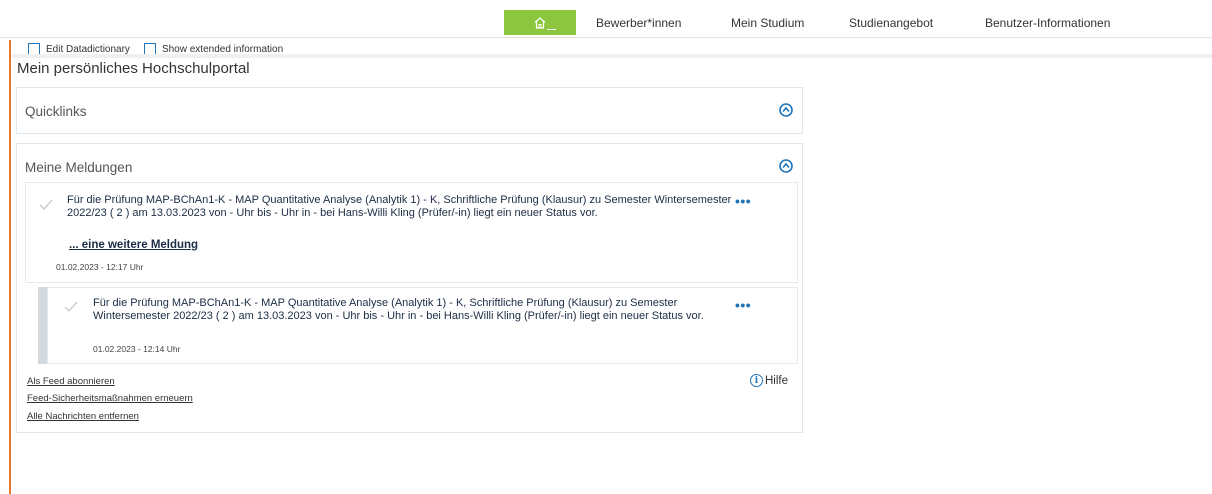  What do you see at coordinates (777, 380) in the screenshot?
I see `help-label: Hilfe` at bounding box center [777, 380].